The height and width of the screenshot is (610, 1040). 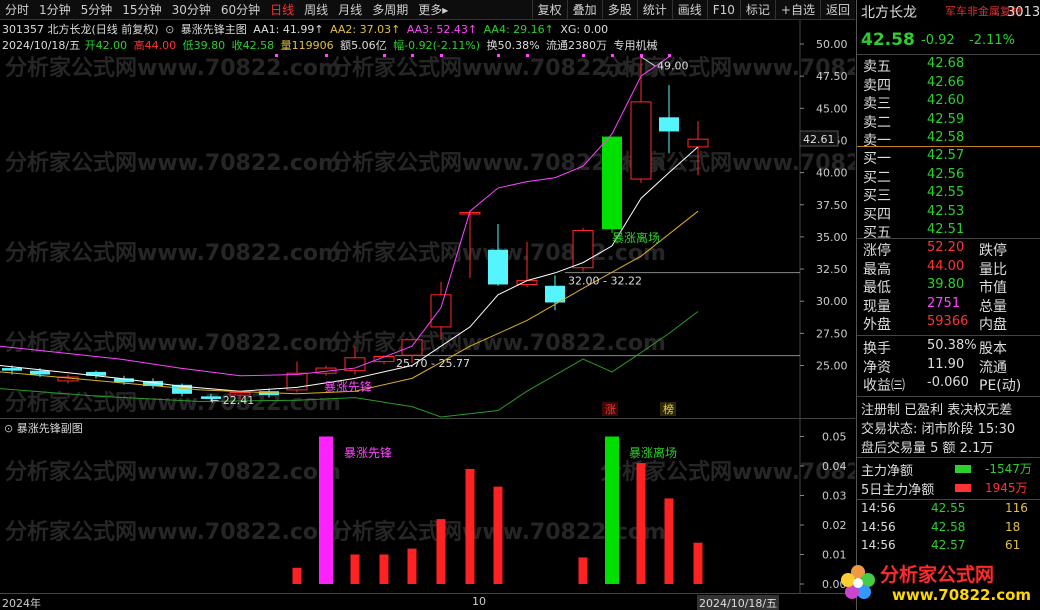 What do you see at coordinates (723, 10) in the screenshot?
I see `toolbar-button-5: F10` at bounding box center [723, 10].